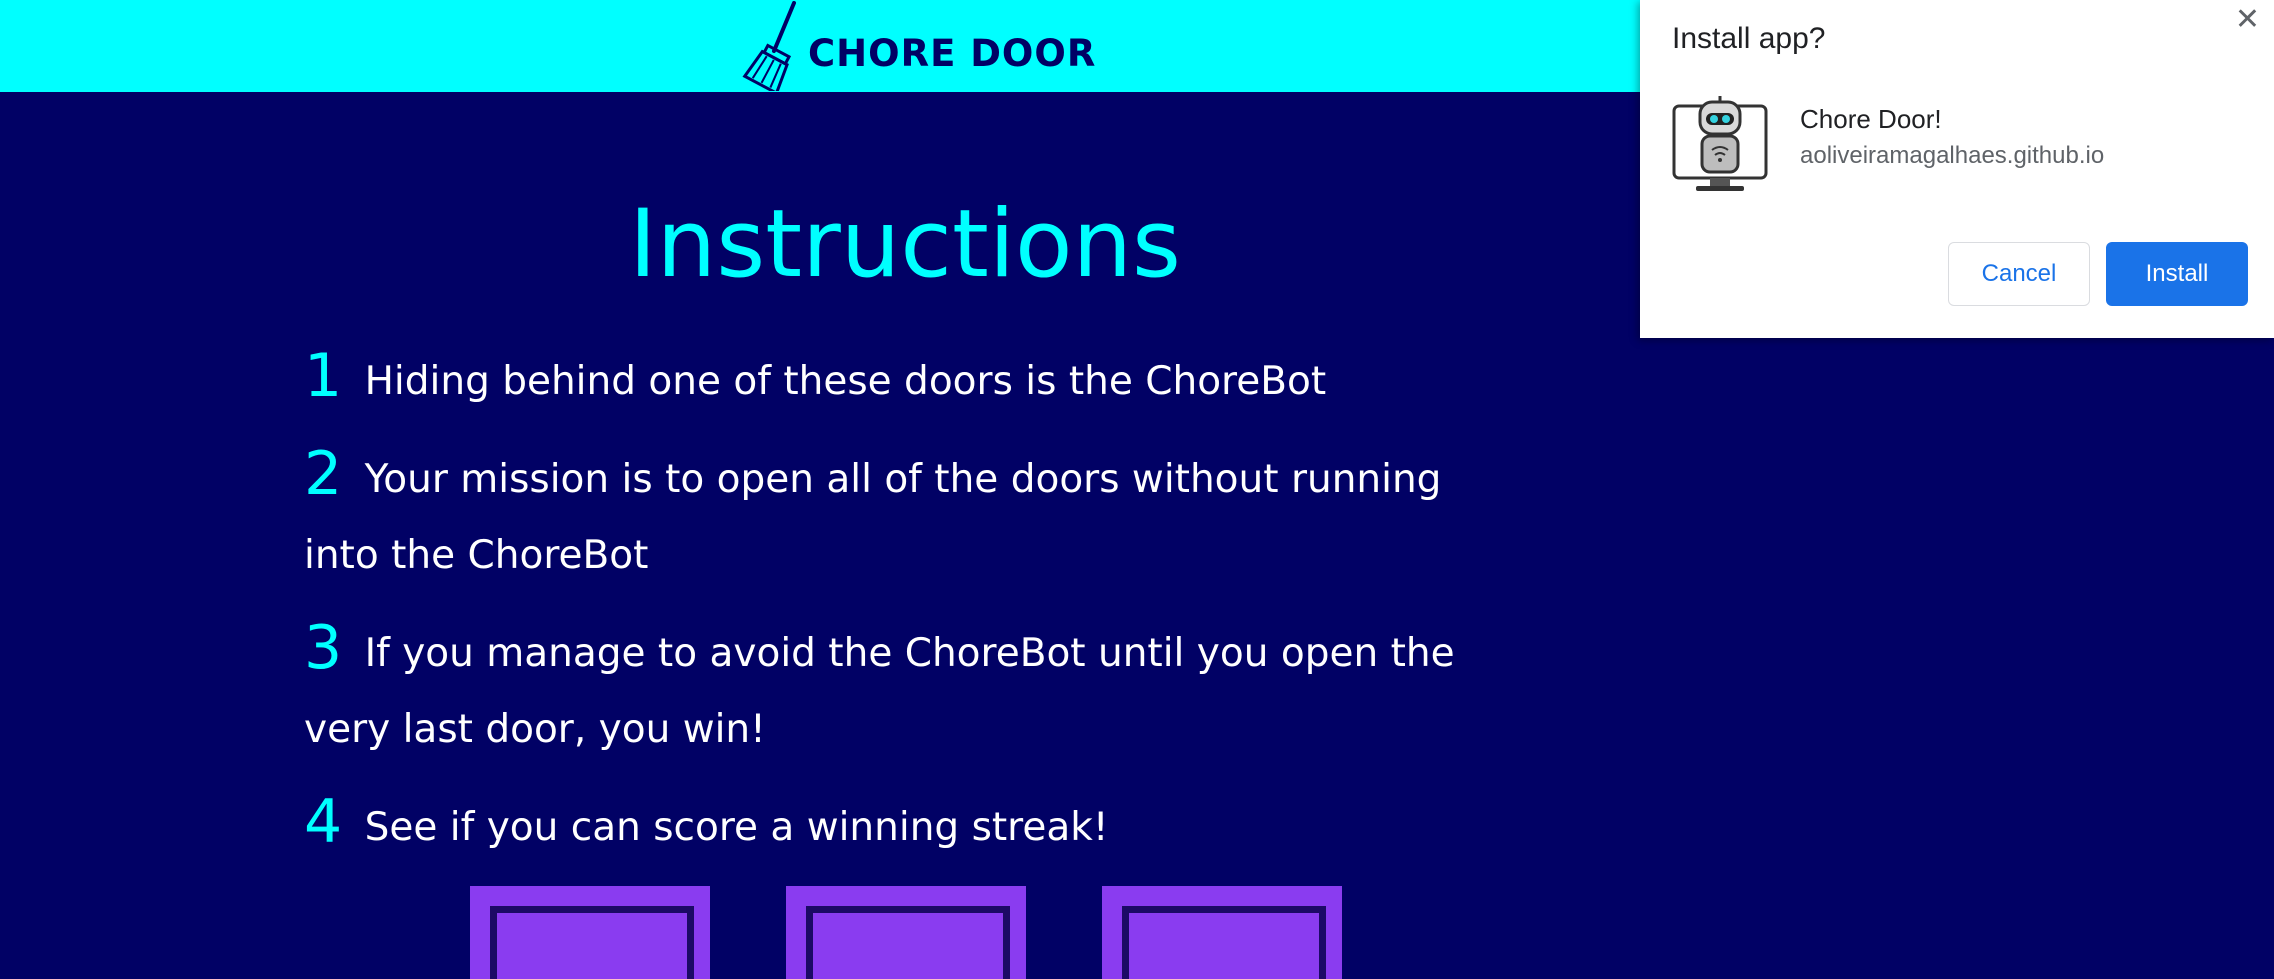 This screenshot has width=2274, height=979. I want to click on dialog-title: Install app?, so click(1749, 38).